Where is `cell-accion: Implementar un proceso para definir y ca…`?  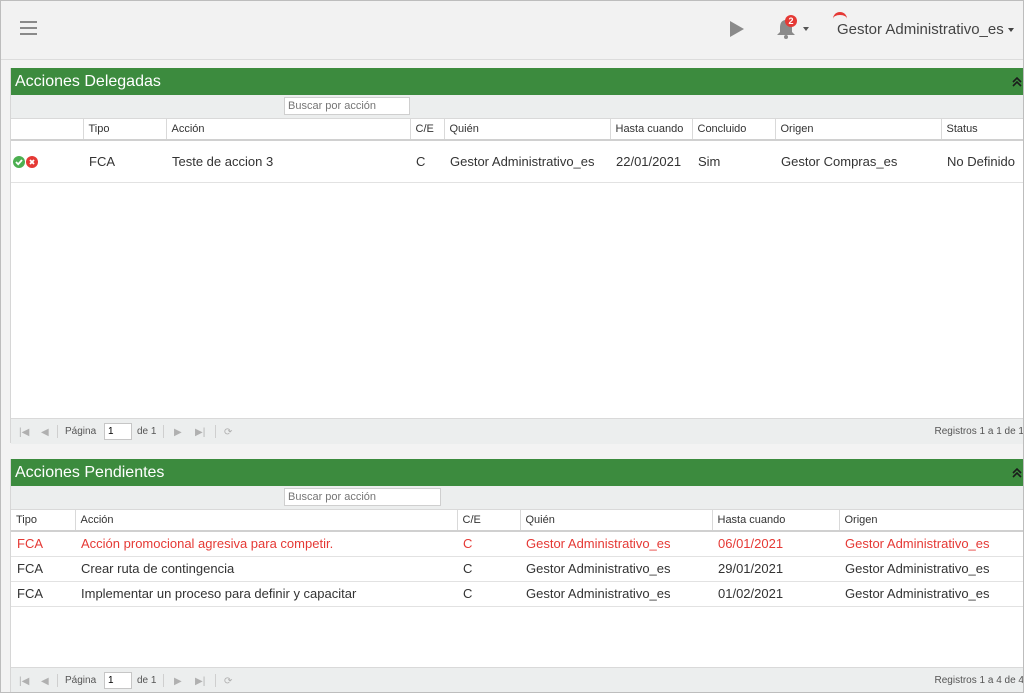 cell-accion: Implementar un proceso para definir y ca… is located at coordinates (266, 594).